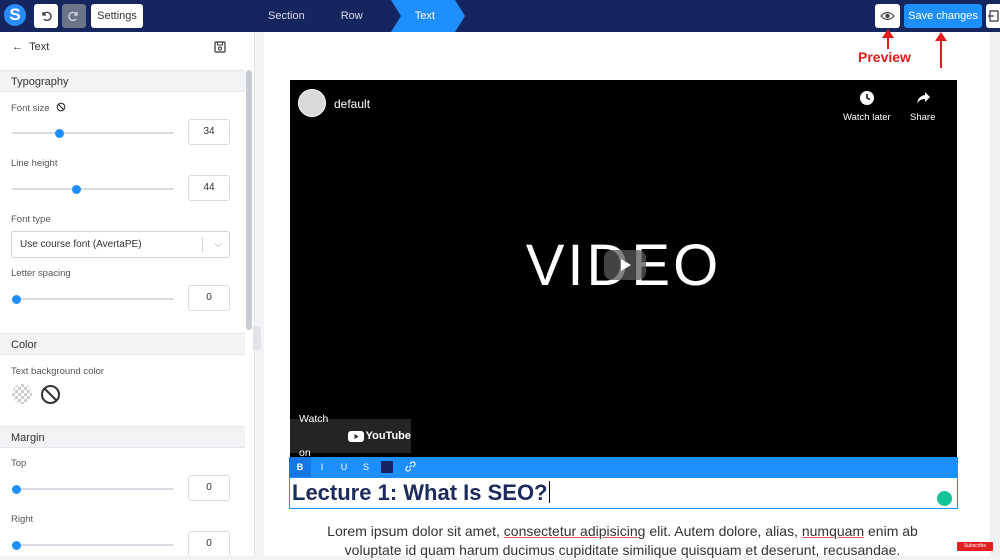 This screenshot has width=1000, height=560. Describe the element at coordinates (257, 338) in the screenshot. I see `panel-collapse-handle` at that location.